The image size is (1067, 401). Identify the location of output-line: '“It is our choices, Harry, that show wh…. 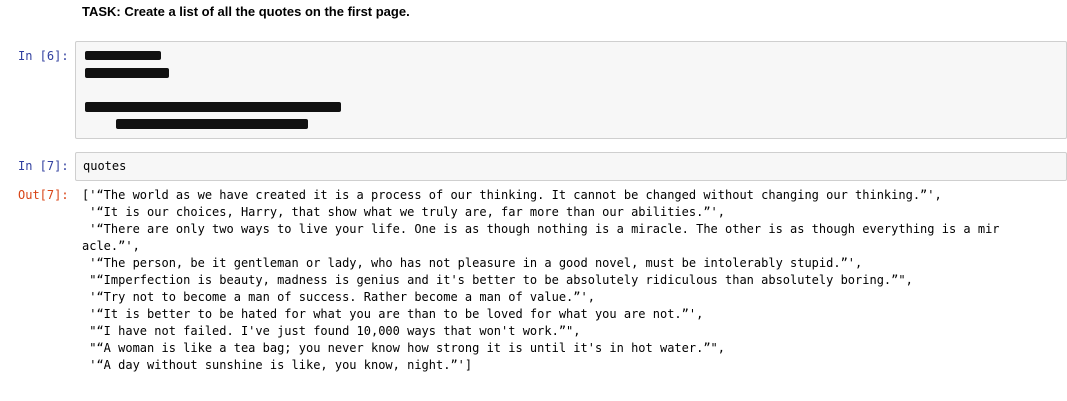
(403, 212).